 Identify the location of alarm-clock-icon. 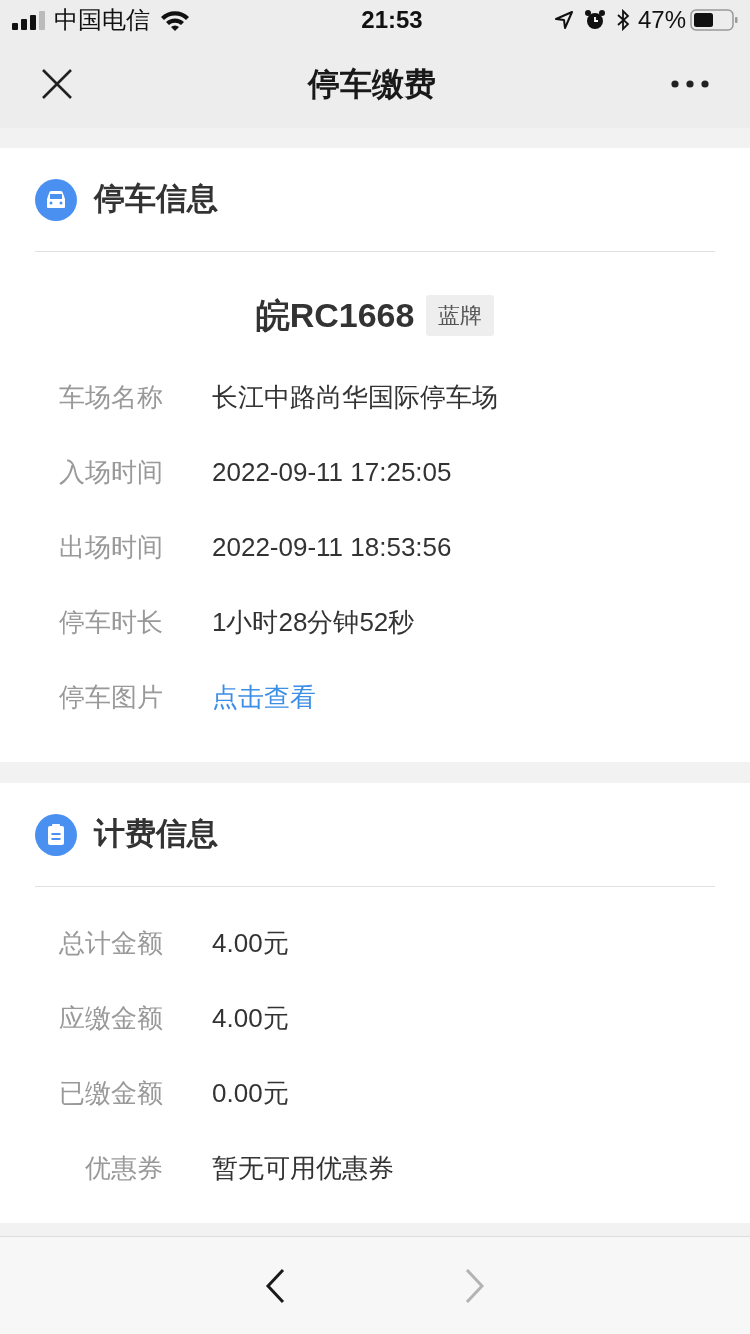
(594, 20).